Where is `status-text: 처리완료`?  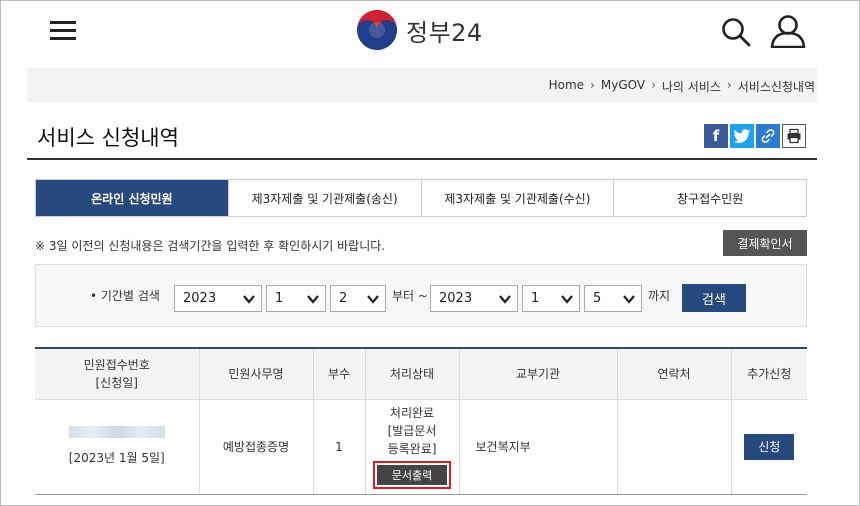
status-text: 처리완료 is located at coordinates (412, 413).